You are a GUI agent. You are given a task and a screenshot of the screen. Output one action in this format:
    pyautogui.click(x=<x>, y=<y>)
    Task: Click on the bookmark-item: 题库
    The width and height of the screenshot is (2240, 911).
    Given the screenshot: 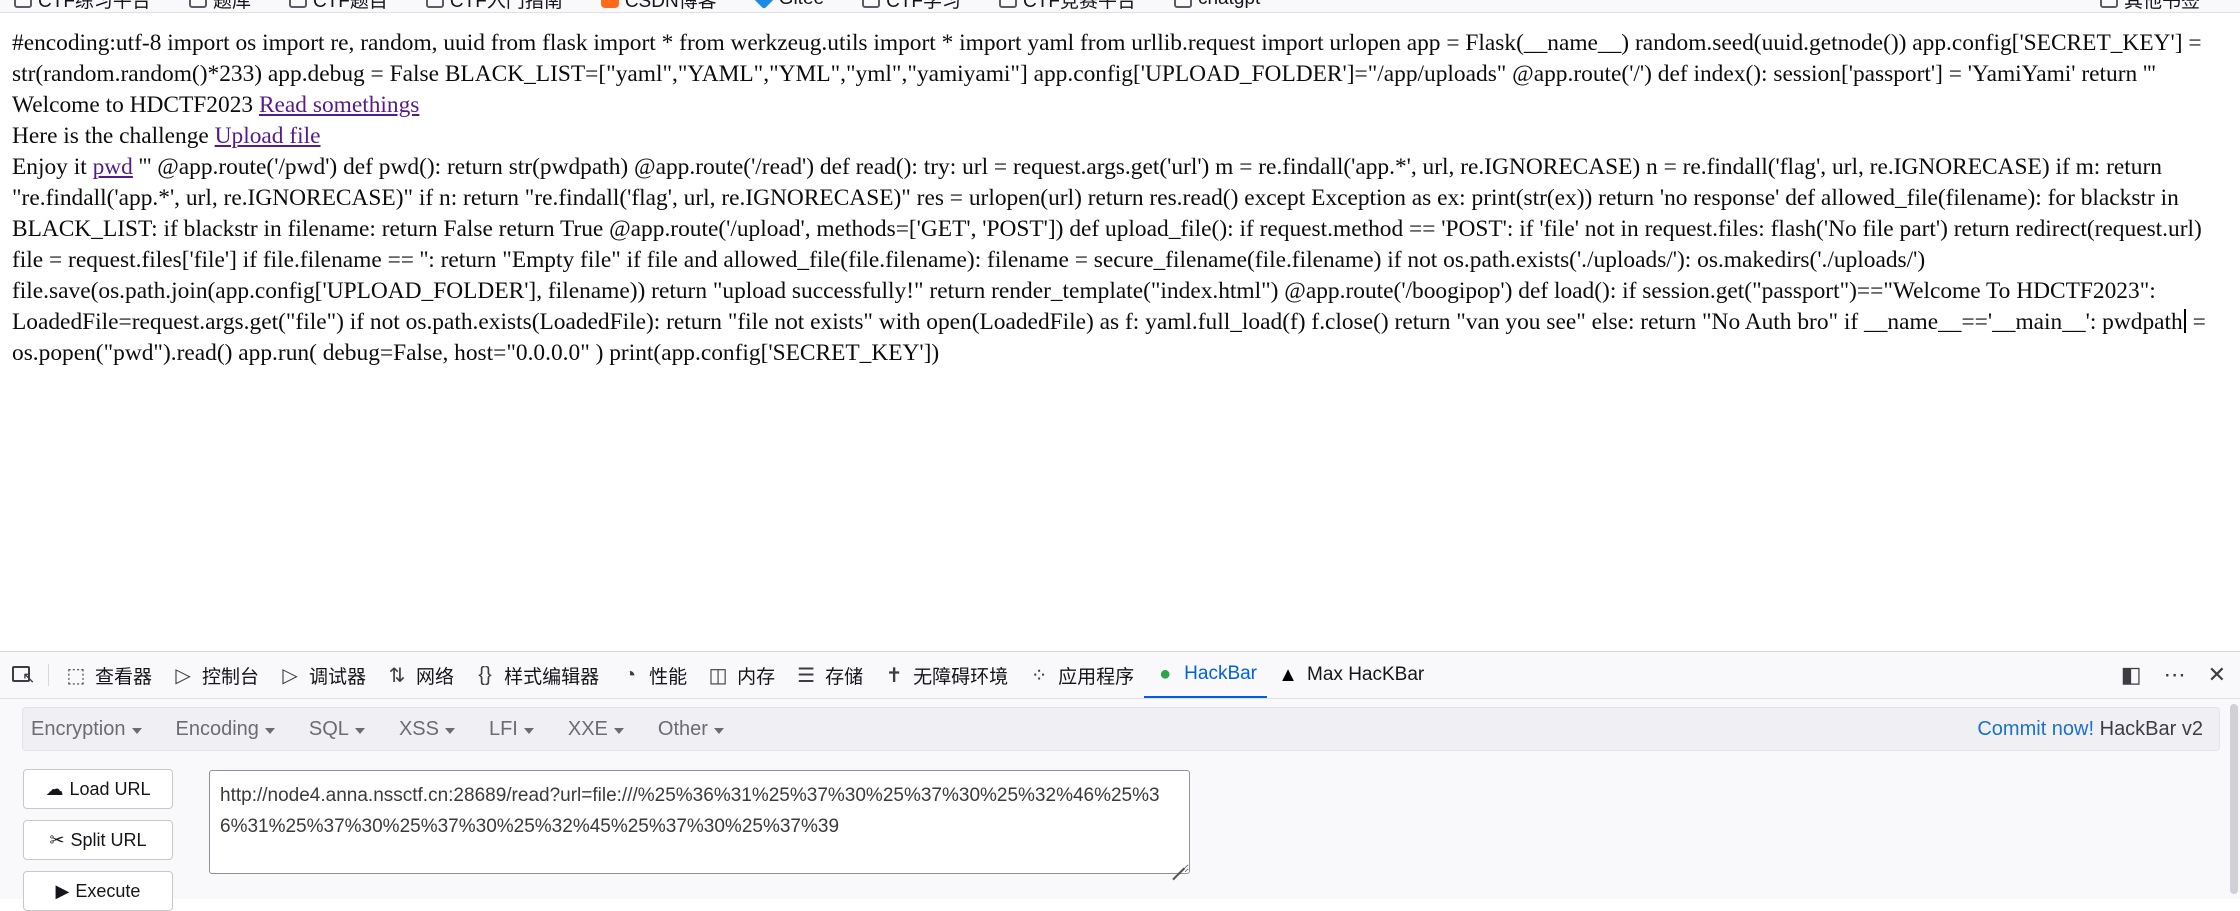 What is the action you would take?
    pyautogui.click(x=225, y=6)
    